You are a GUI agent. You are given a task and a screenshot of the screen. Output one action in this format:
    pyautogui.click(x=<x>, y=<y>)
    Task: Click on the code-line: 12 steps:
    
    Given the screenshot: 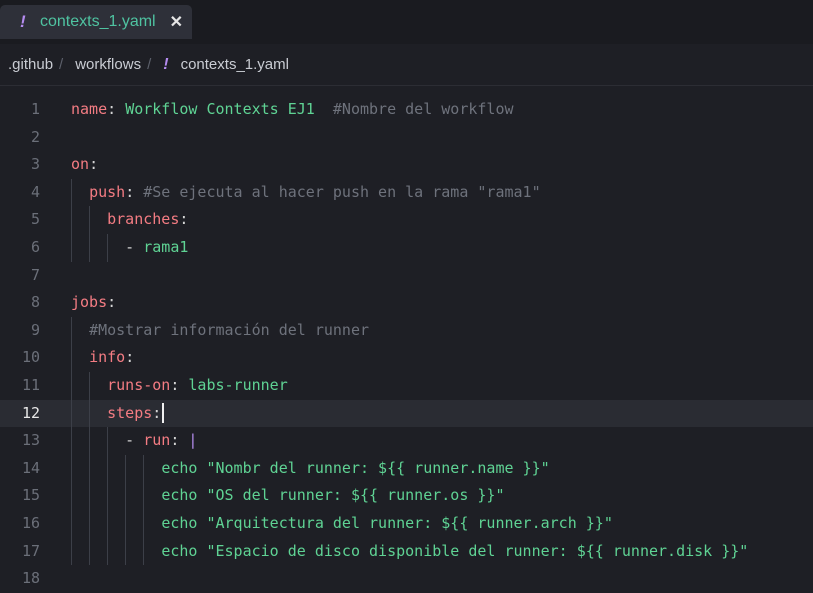 What is the action you would take?
    pyautogui.click(x=406, y=413)
    